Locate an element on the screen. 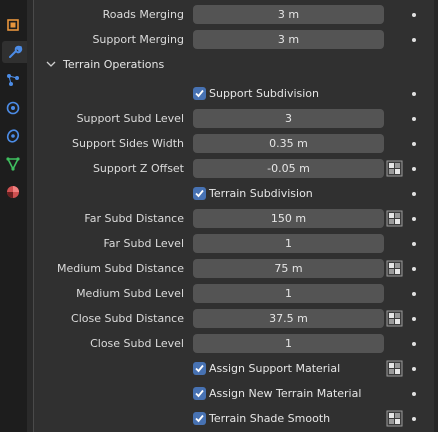  terrain-shade-smooth-checkbox is located at coordinates (199, 418).